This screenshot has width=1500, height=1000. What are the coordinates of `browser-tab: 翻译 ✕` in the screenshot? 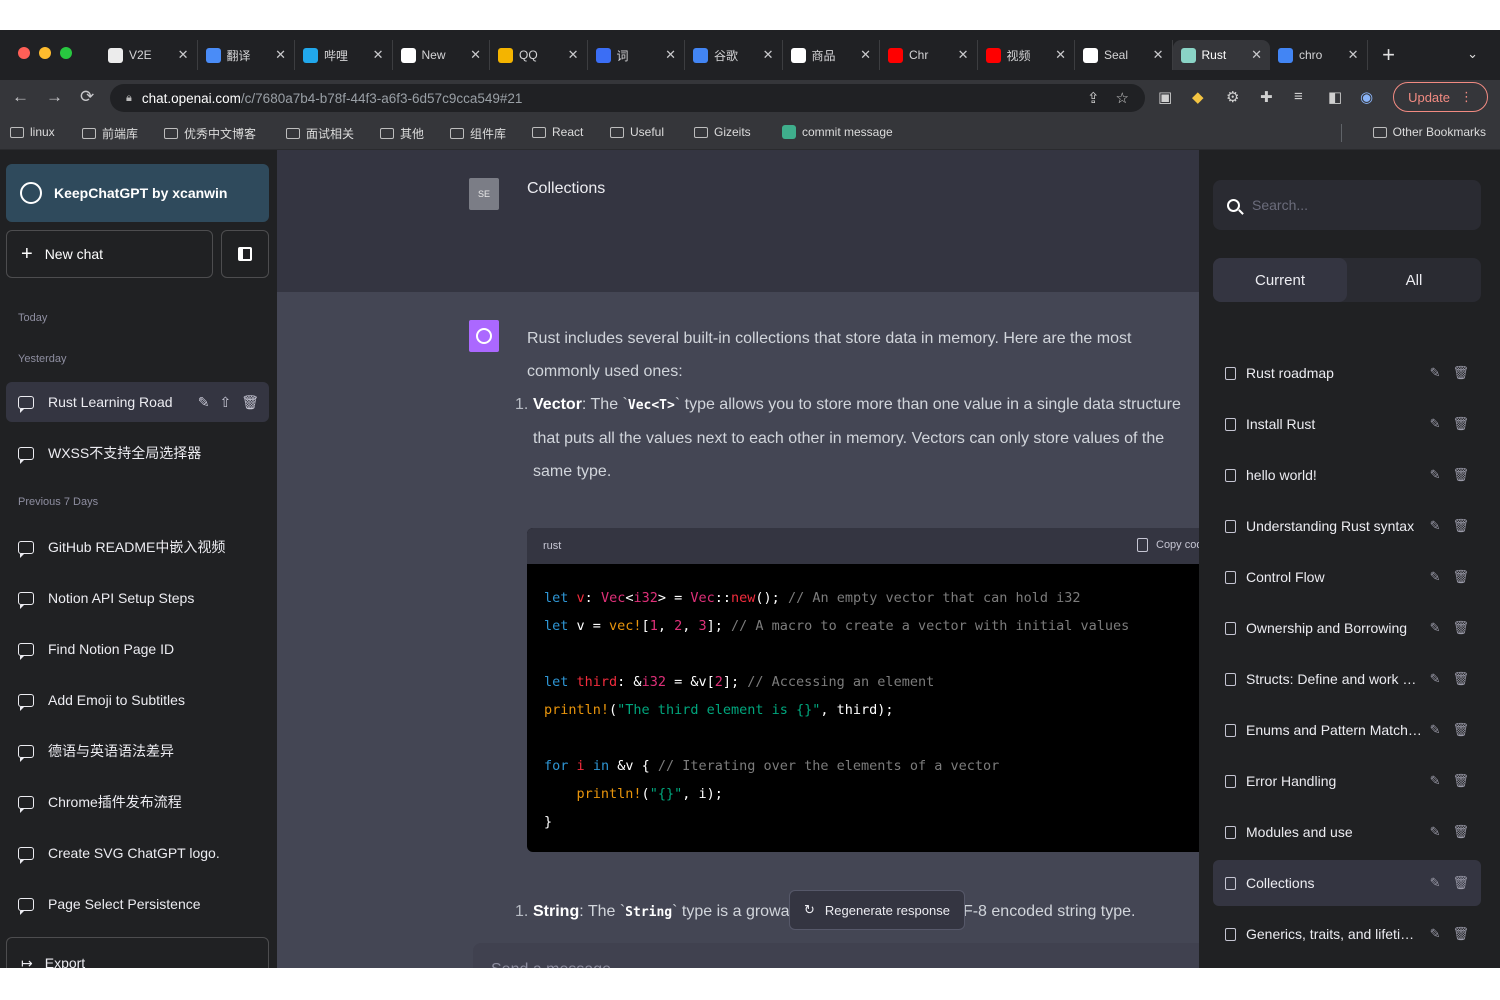 It's located at (246, 55).